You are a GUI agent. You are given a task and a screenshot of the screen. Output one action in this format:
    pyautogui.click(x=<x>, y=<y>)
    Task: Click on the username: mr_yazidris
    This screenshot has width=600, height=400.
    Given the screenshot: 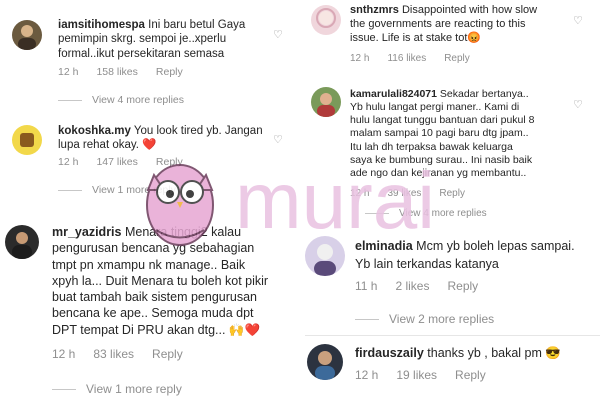 What is the action you would take?
    pyautogui.click(x=86, y=232)
    